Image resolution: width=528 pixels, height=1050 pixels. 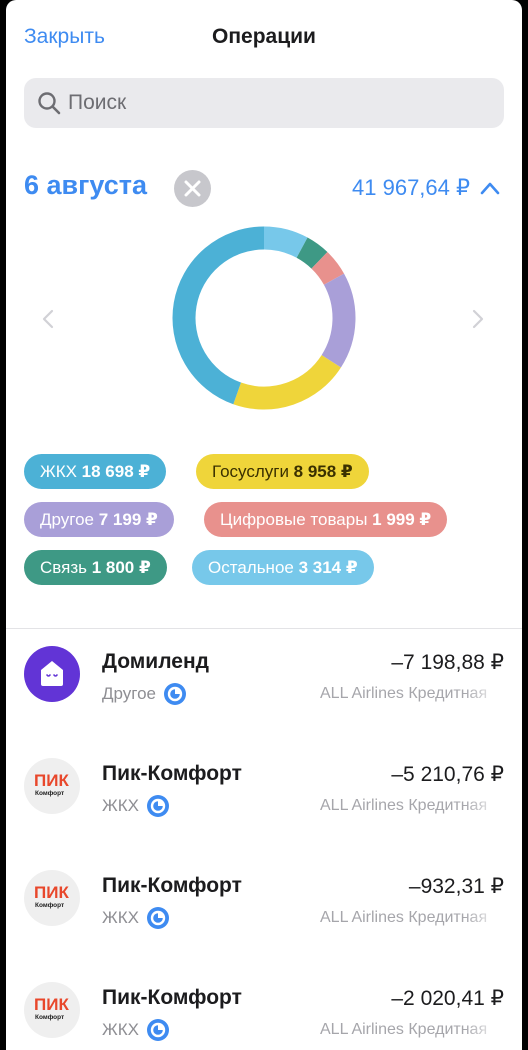 What do you see at coordinates (129, 693) in the screenshot?
I see `operation-category: Другое` at bounding box center [129, 693].